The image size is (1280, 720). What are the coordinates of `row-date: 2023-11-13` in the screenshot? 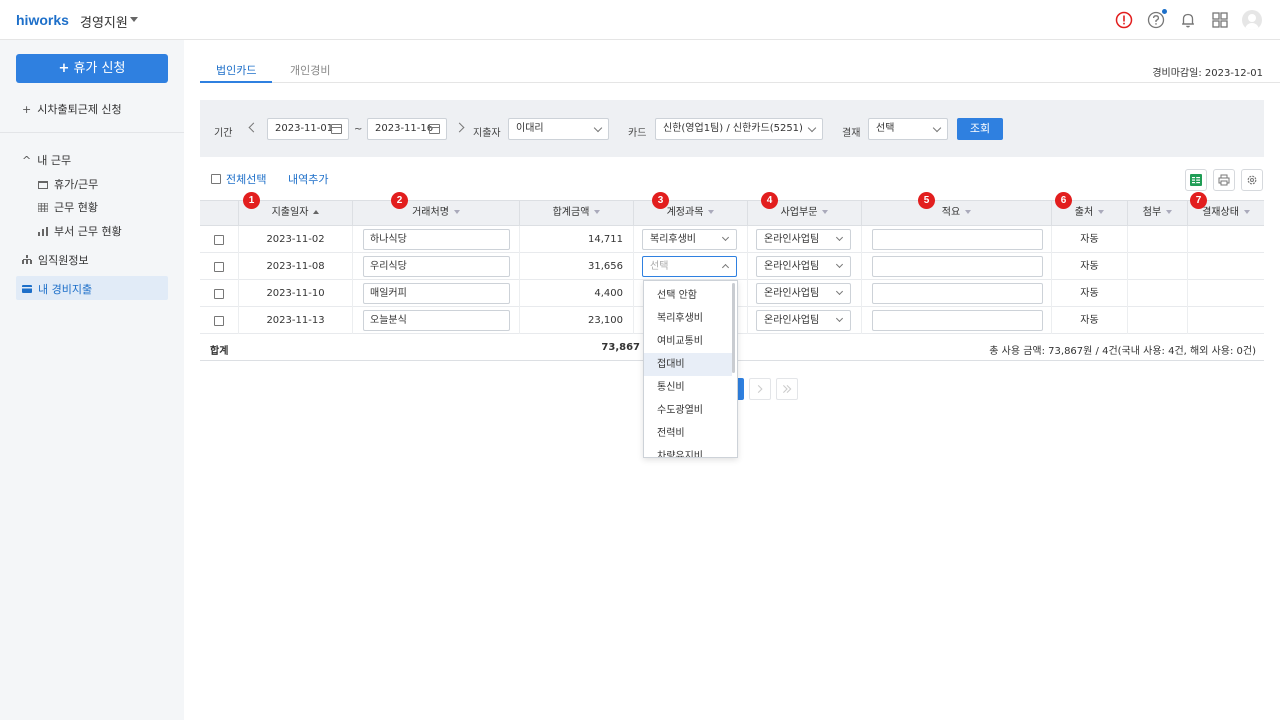 It's located at (295, 320).